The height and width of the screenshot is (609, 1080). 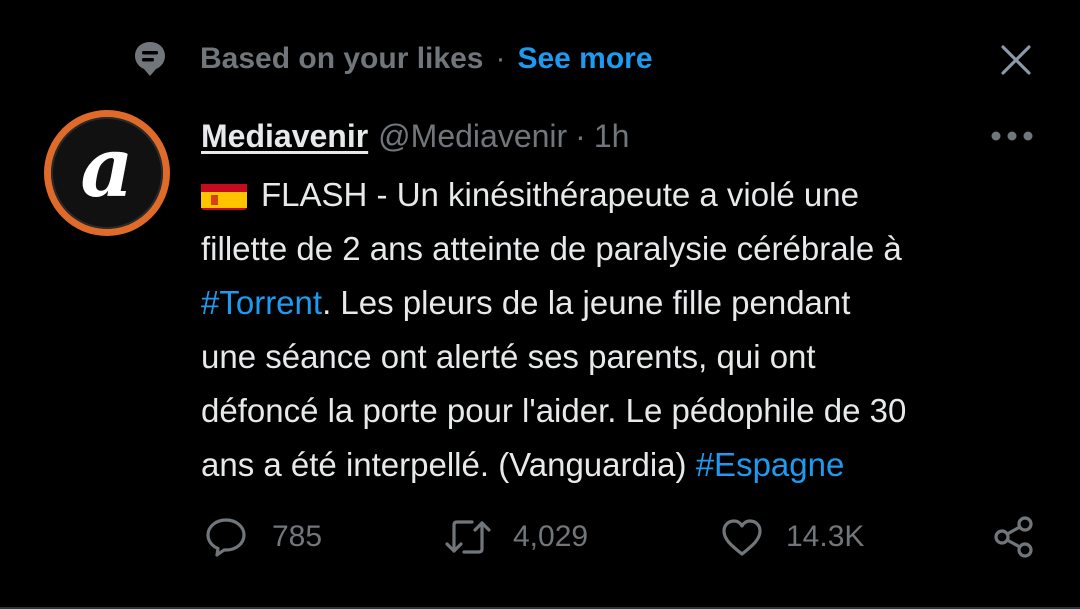 I want to click on tweet-timestamp: 1h, so click(x=612, y=136).